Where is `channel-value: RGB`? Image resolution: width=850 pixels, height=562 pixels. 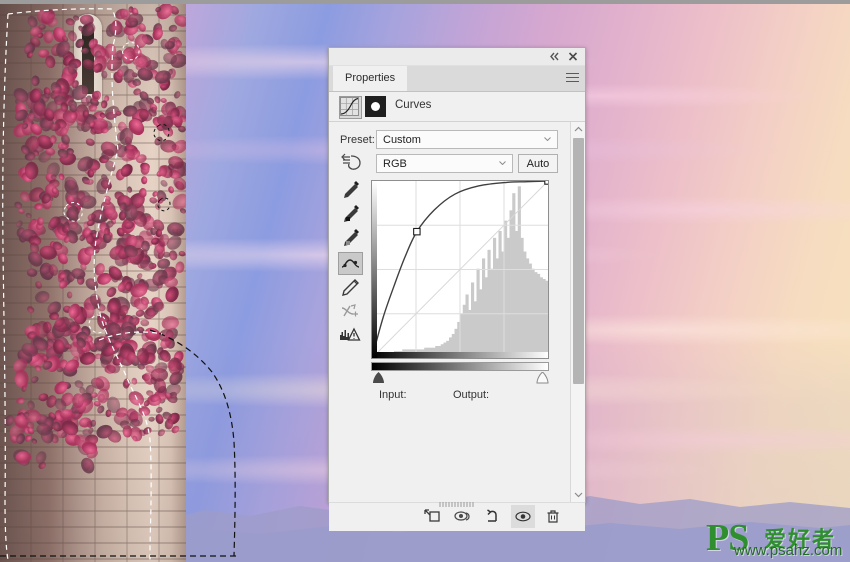
channel-value: RGB is located at coordinates (395, 164).